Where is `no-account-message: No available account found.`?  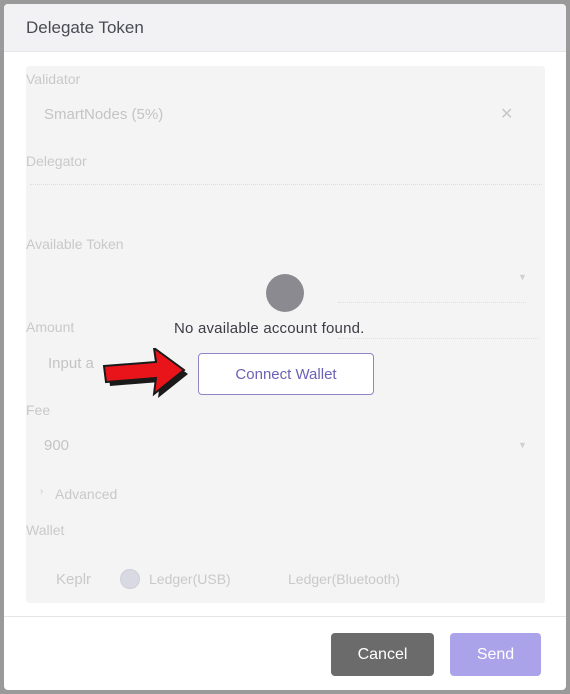 no-account-message: No available account found. is located at coordinates (269, 328).